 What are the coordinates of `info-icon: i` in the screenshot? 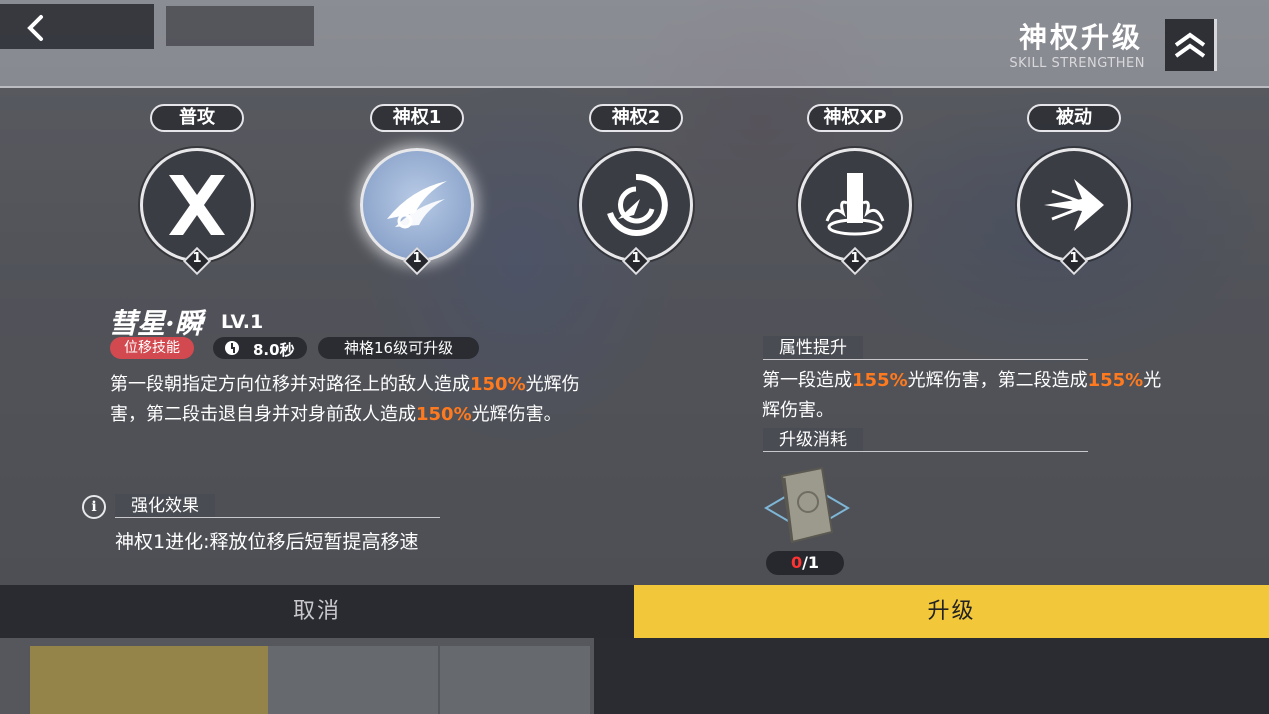 It's located at (94, 507).